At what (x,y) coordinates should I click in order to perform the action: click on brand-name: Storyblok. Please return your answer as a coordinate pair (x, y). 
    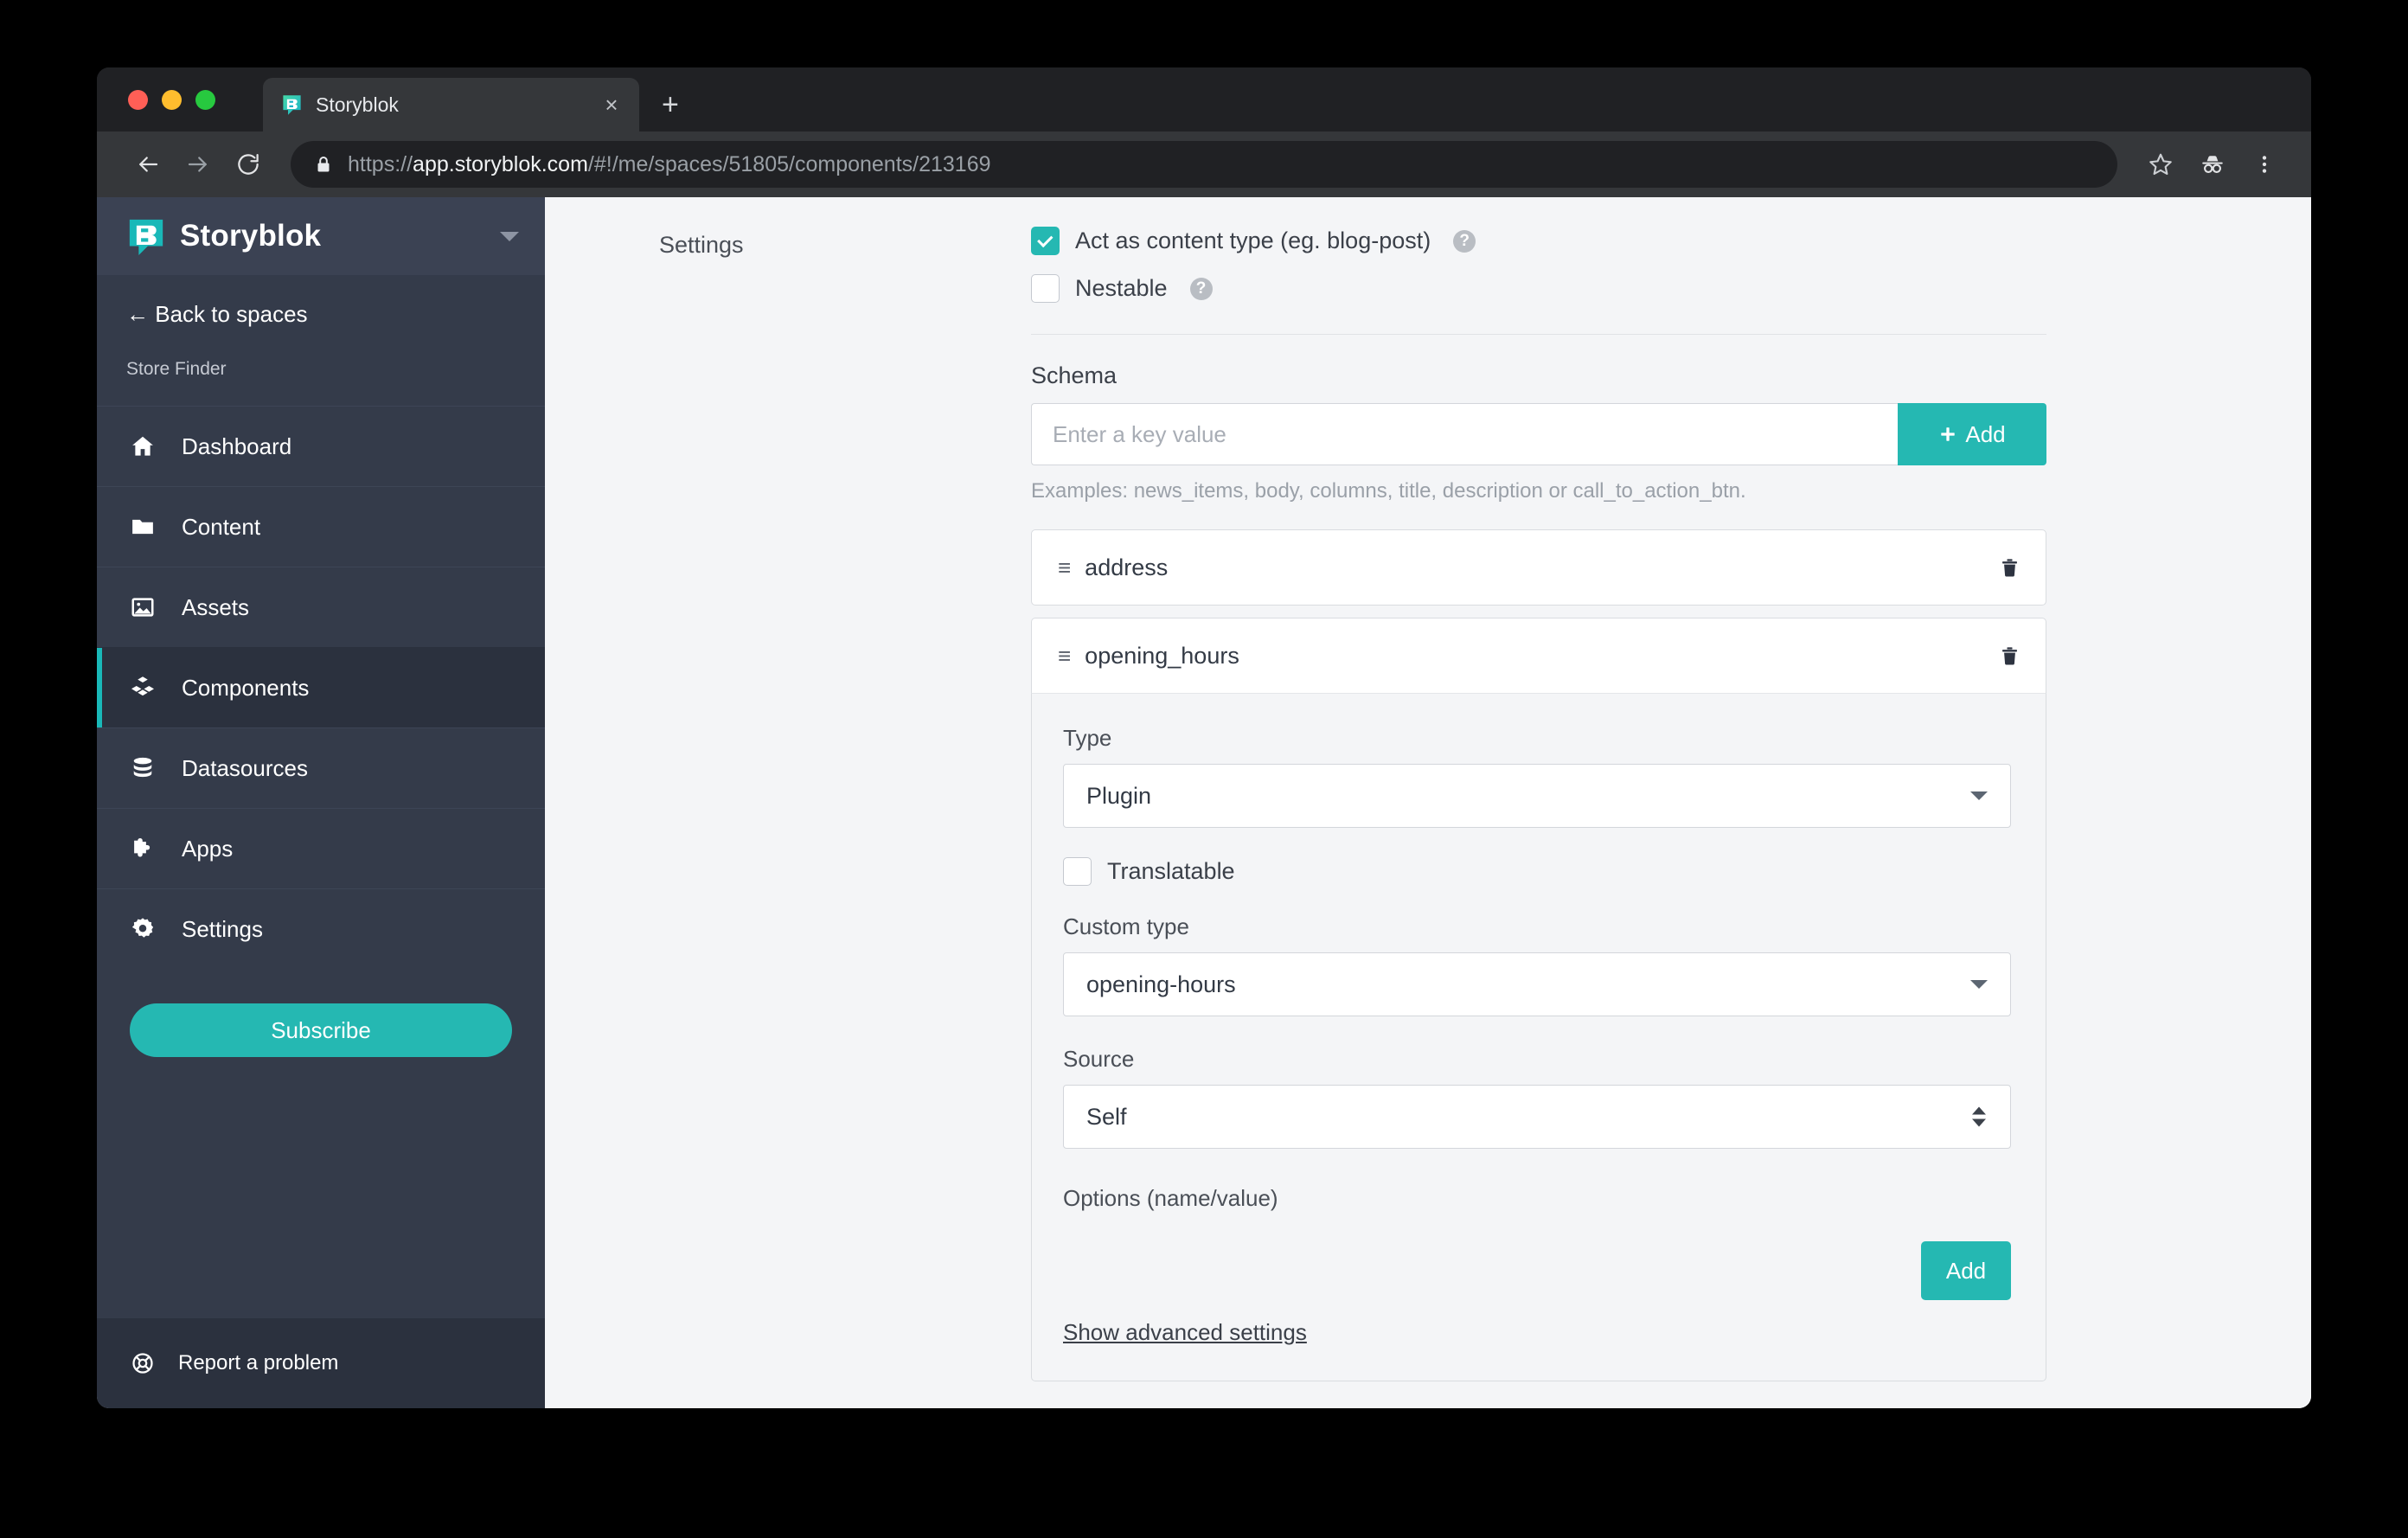
    Looking at the image, I should click on (251, 236).